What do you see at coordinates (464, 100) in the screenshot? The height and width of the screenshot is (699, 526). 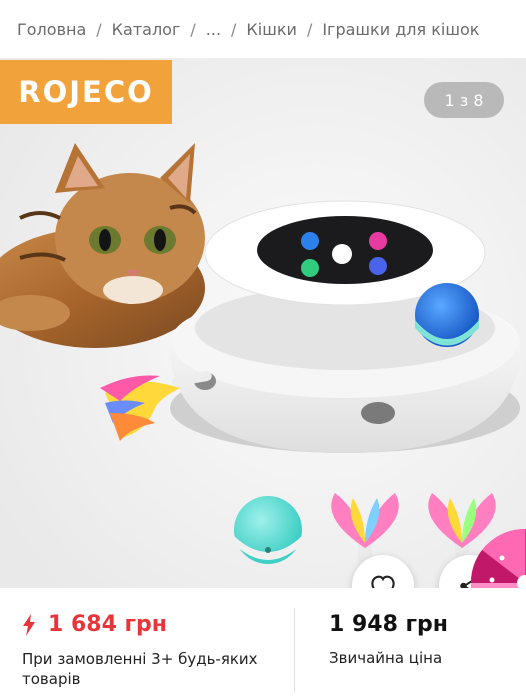 I see `image-counter: 1 з 8` at bounding box center [464, 100].